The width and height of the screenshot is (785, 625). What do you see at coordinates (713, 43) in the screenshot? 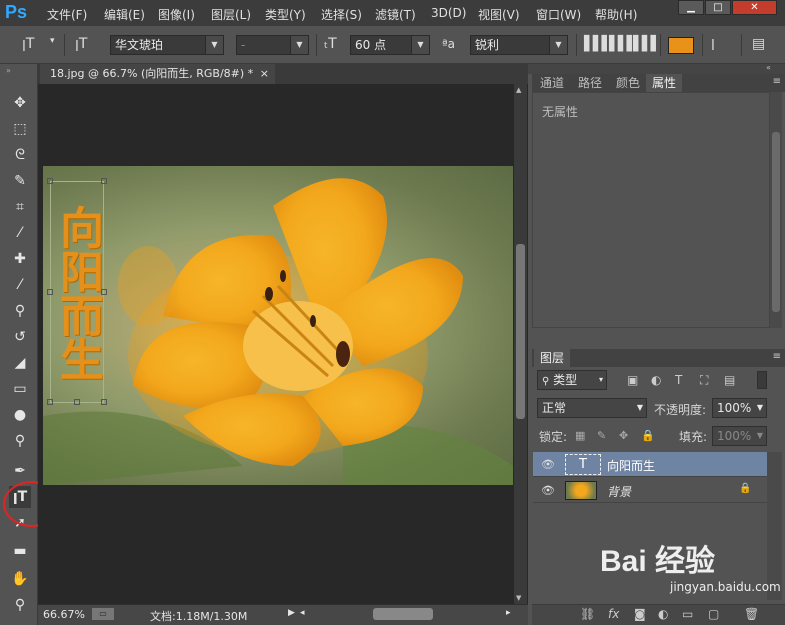
I see `warp-text-icon: ꞁ` at bounding box center [713, 43].